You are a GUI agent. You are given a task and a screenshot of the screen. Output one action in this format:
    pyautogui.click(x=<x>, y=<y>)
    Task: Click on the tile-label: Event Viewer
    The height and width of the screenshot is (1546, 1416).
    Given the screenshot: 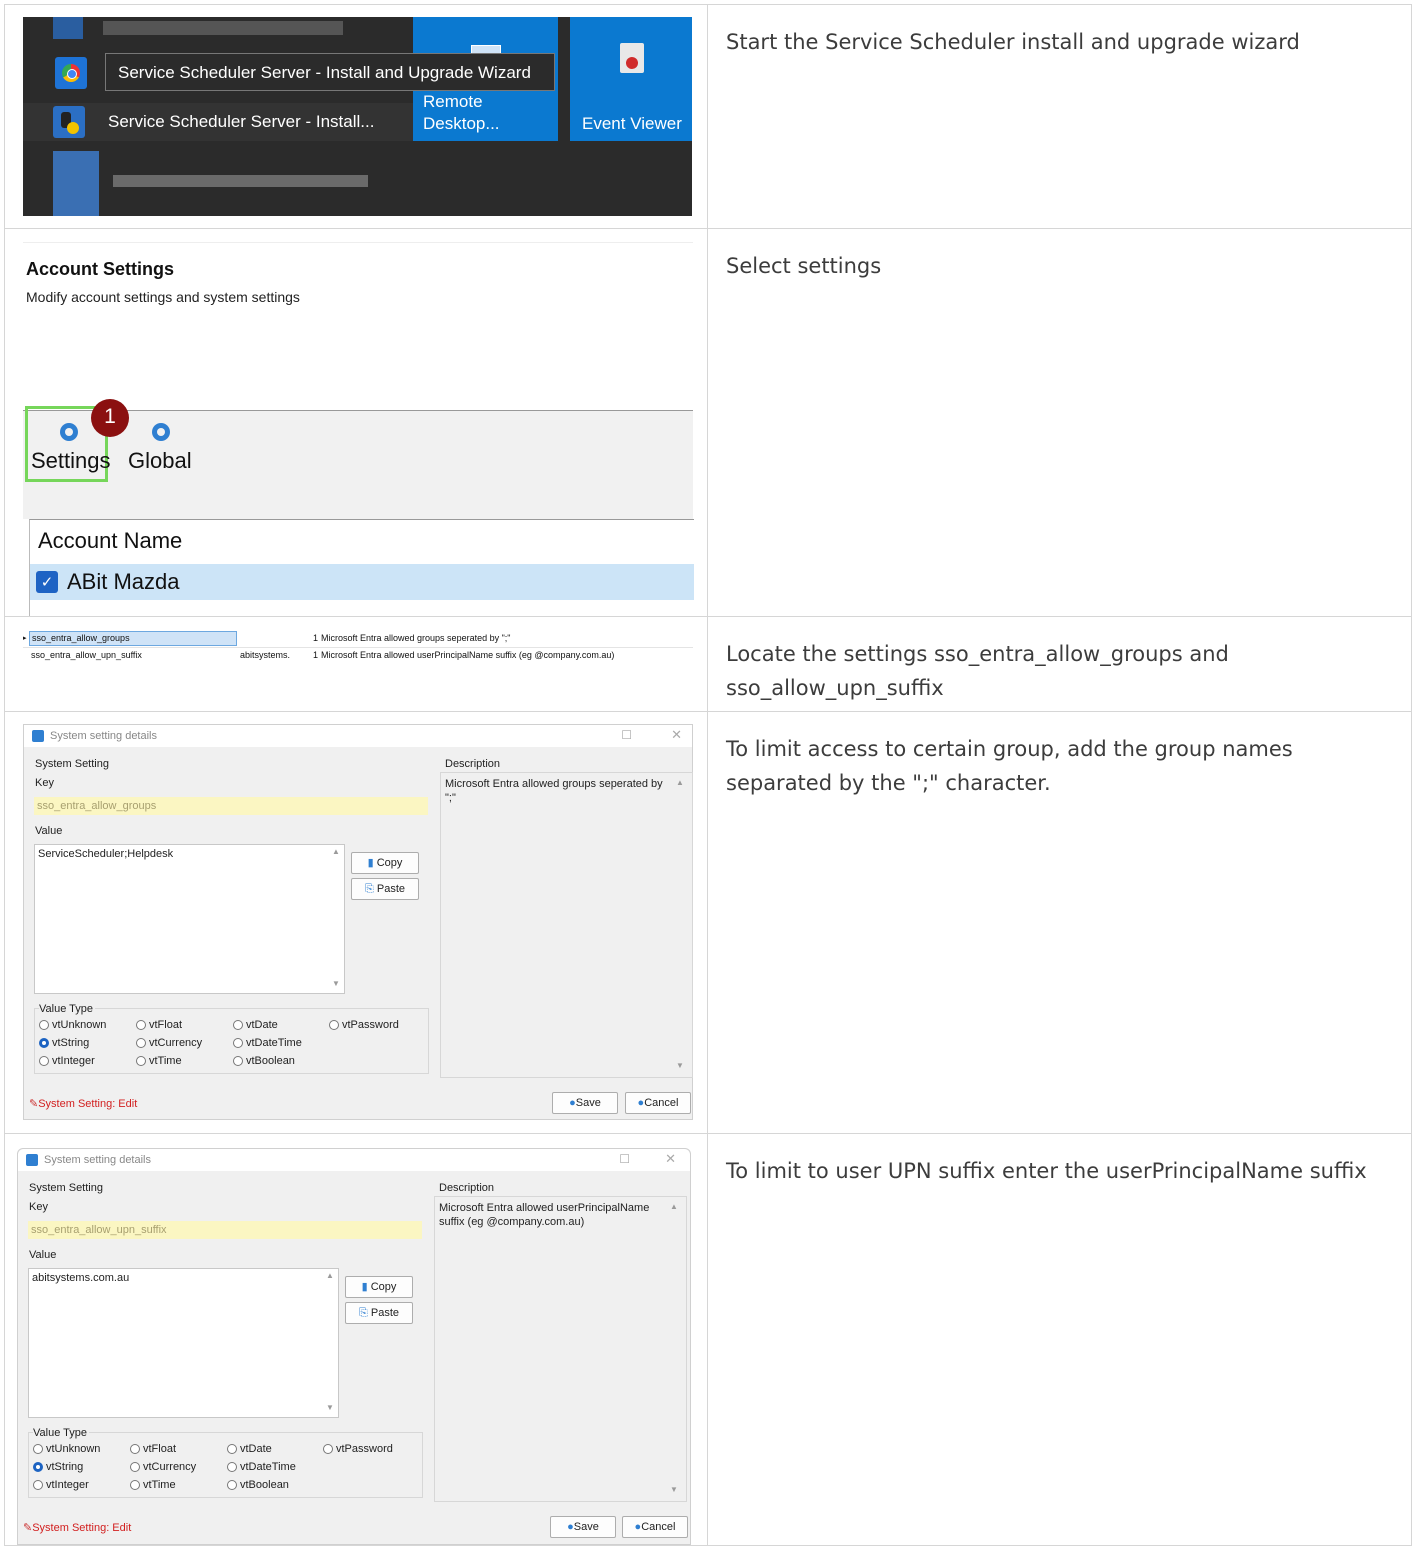 What is the action you would take?
    pyautogui.click(x=632, y=123)
    